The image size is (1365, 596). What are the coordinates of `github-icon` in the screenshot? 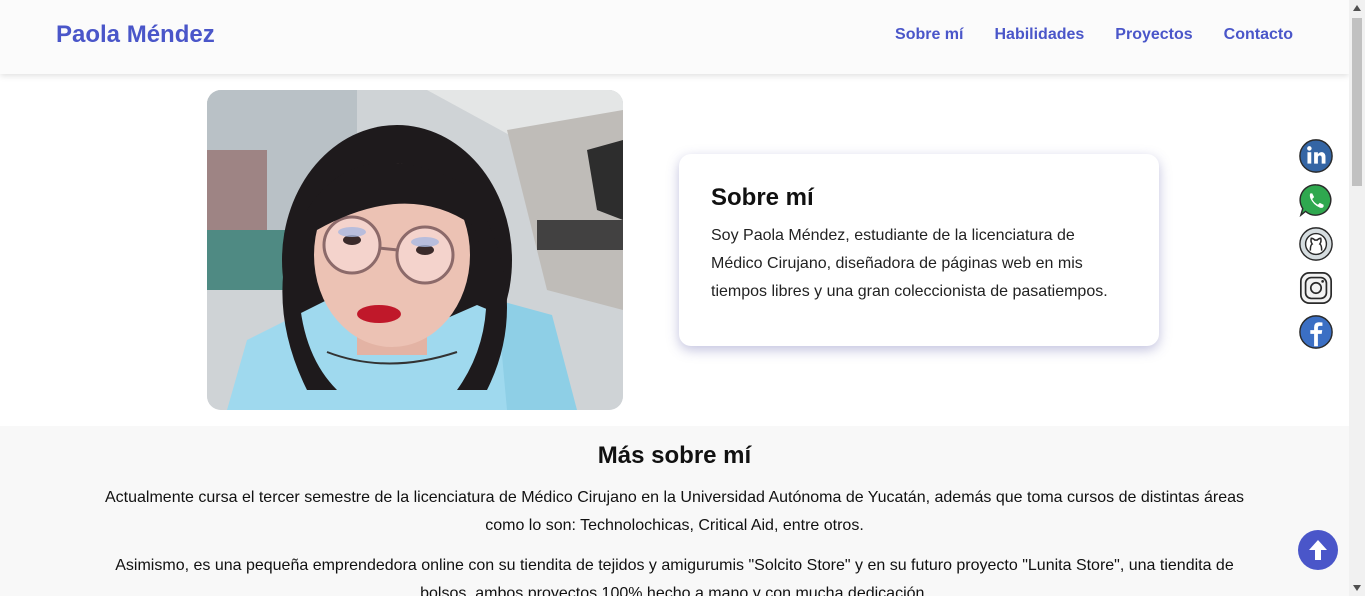 It's located at (1316, 244).